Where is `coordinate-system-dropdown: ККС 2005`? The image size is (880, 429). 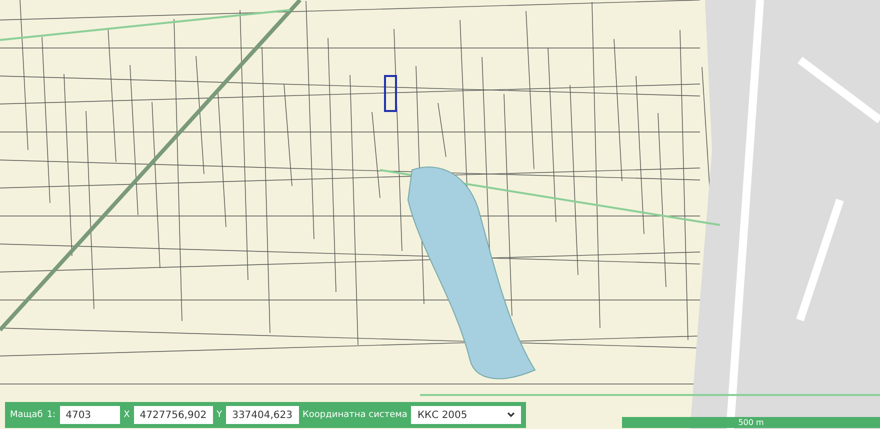
coordinate-system-dropdown: ККС 2005 is located at coordinates (466, 415).